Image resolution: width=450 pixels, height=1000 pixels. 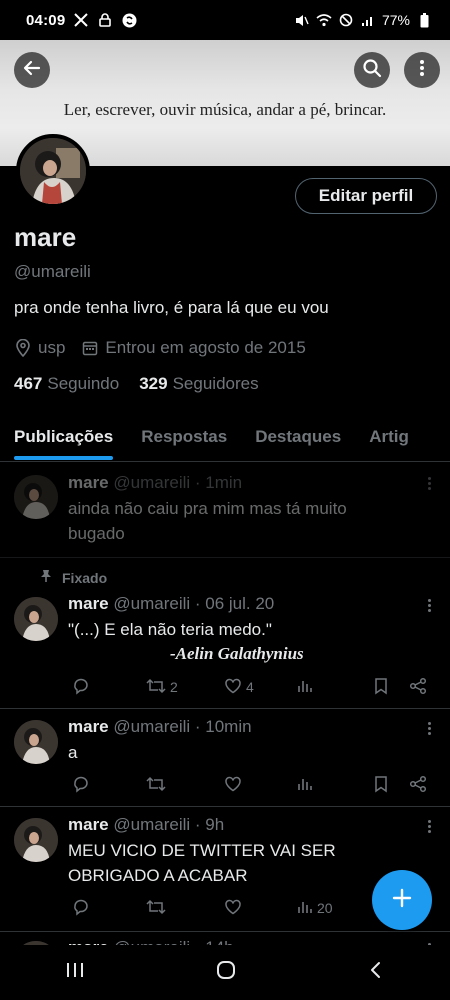 What do you see at coordinates (105, 20) in the screenshot?
I see `lock-icon` at bounding box center [105, 20].